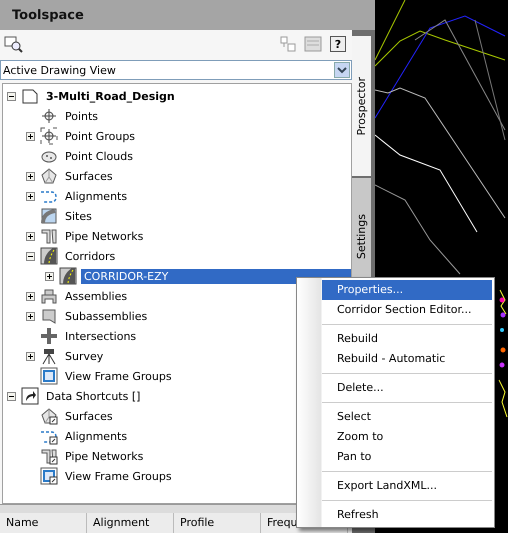  Describe the element at coordinates (49, 356) in the screenshot. I see `tripod-icon` at that location.